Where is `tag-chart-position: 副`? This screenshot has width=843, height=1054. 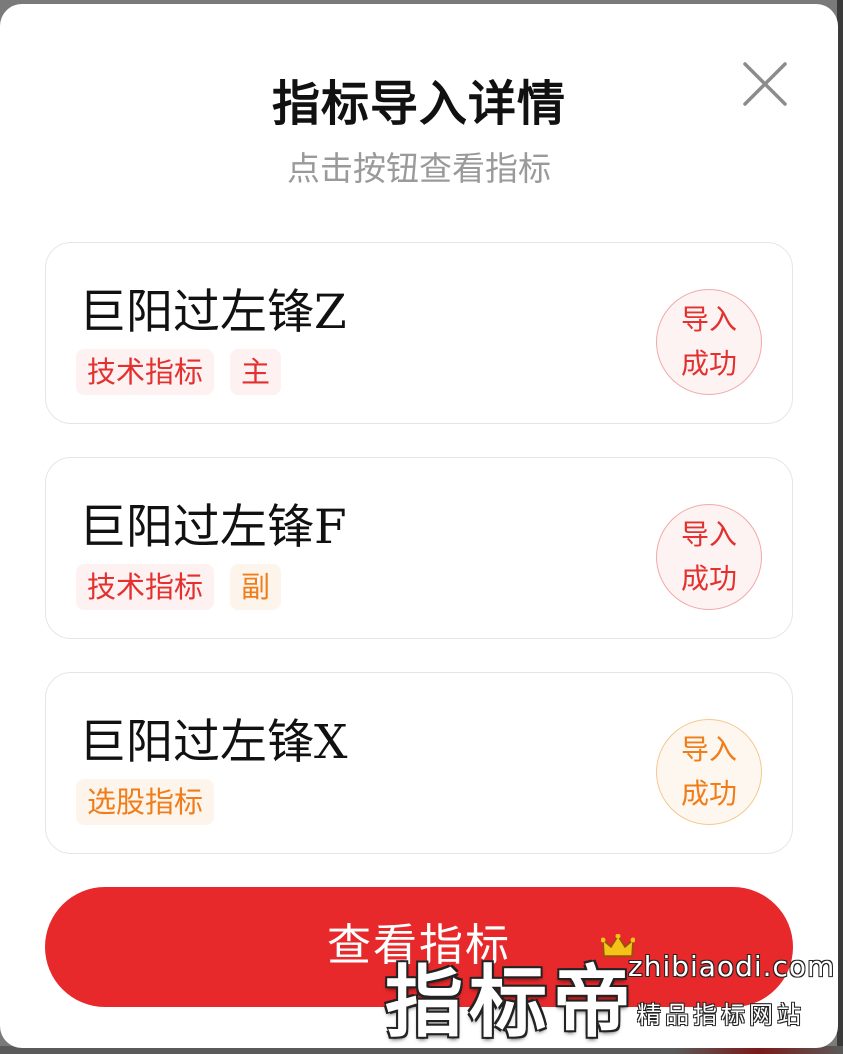
tag-chart-position: 副 is located at coordinates (256, 587).